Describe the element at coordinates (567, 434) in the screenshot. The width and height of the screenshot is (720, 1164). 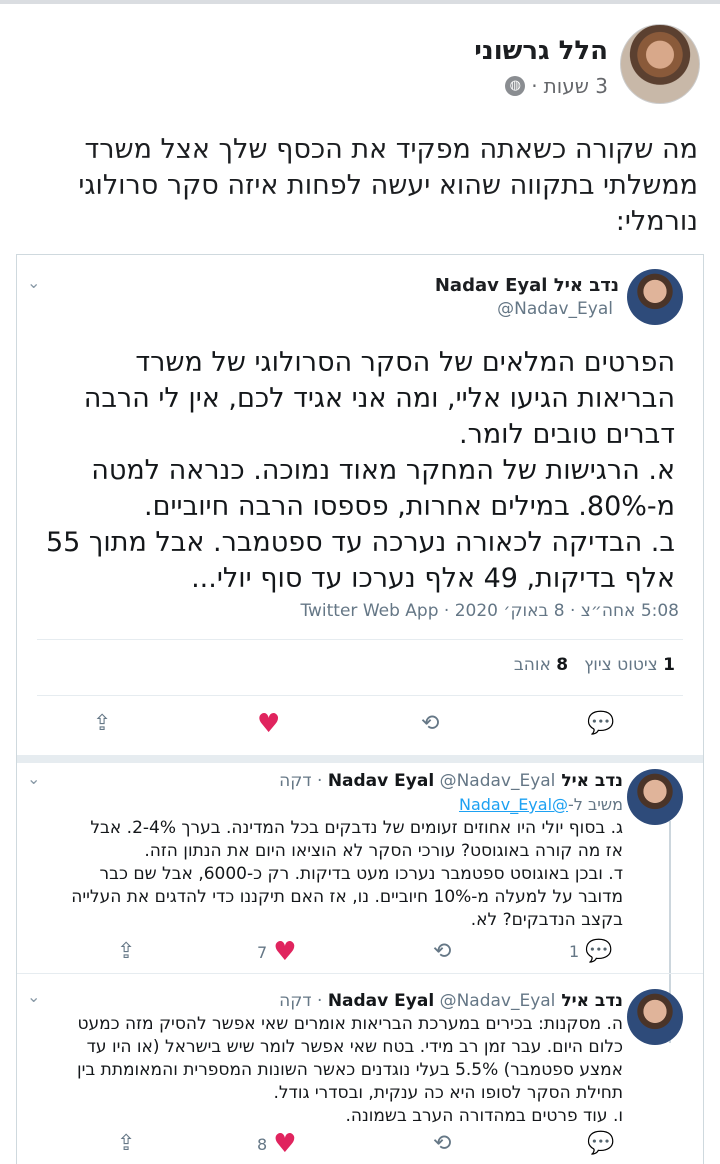
I see `tweet-line: דברים טובים לומר.` at that location.